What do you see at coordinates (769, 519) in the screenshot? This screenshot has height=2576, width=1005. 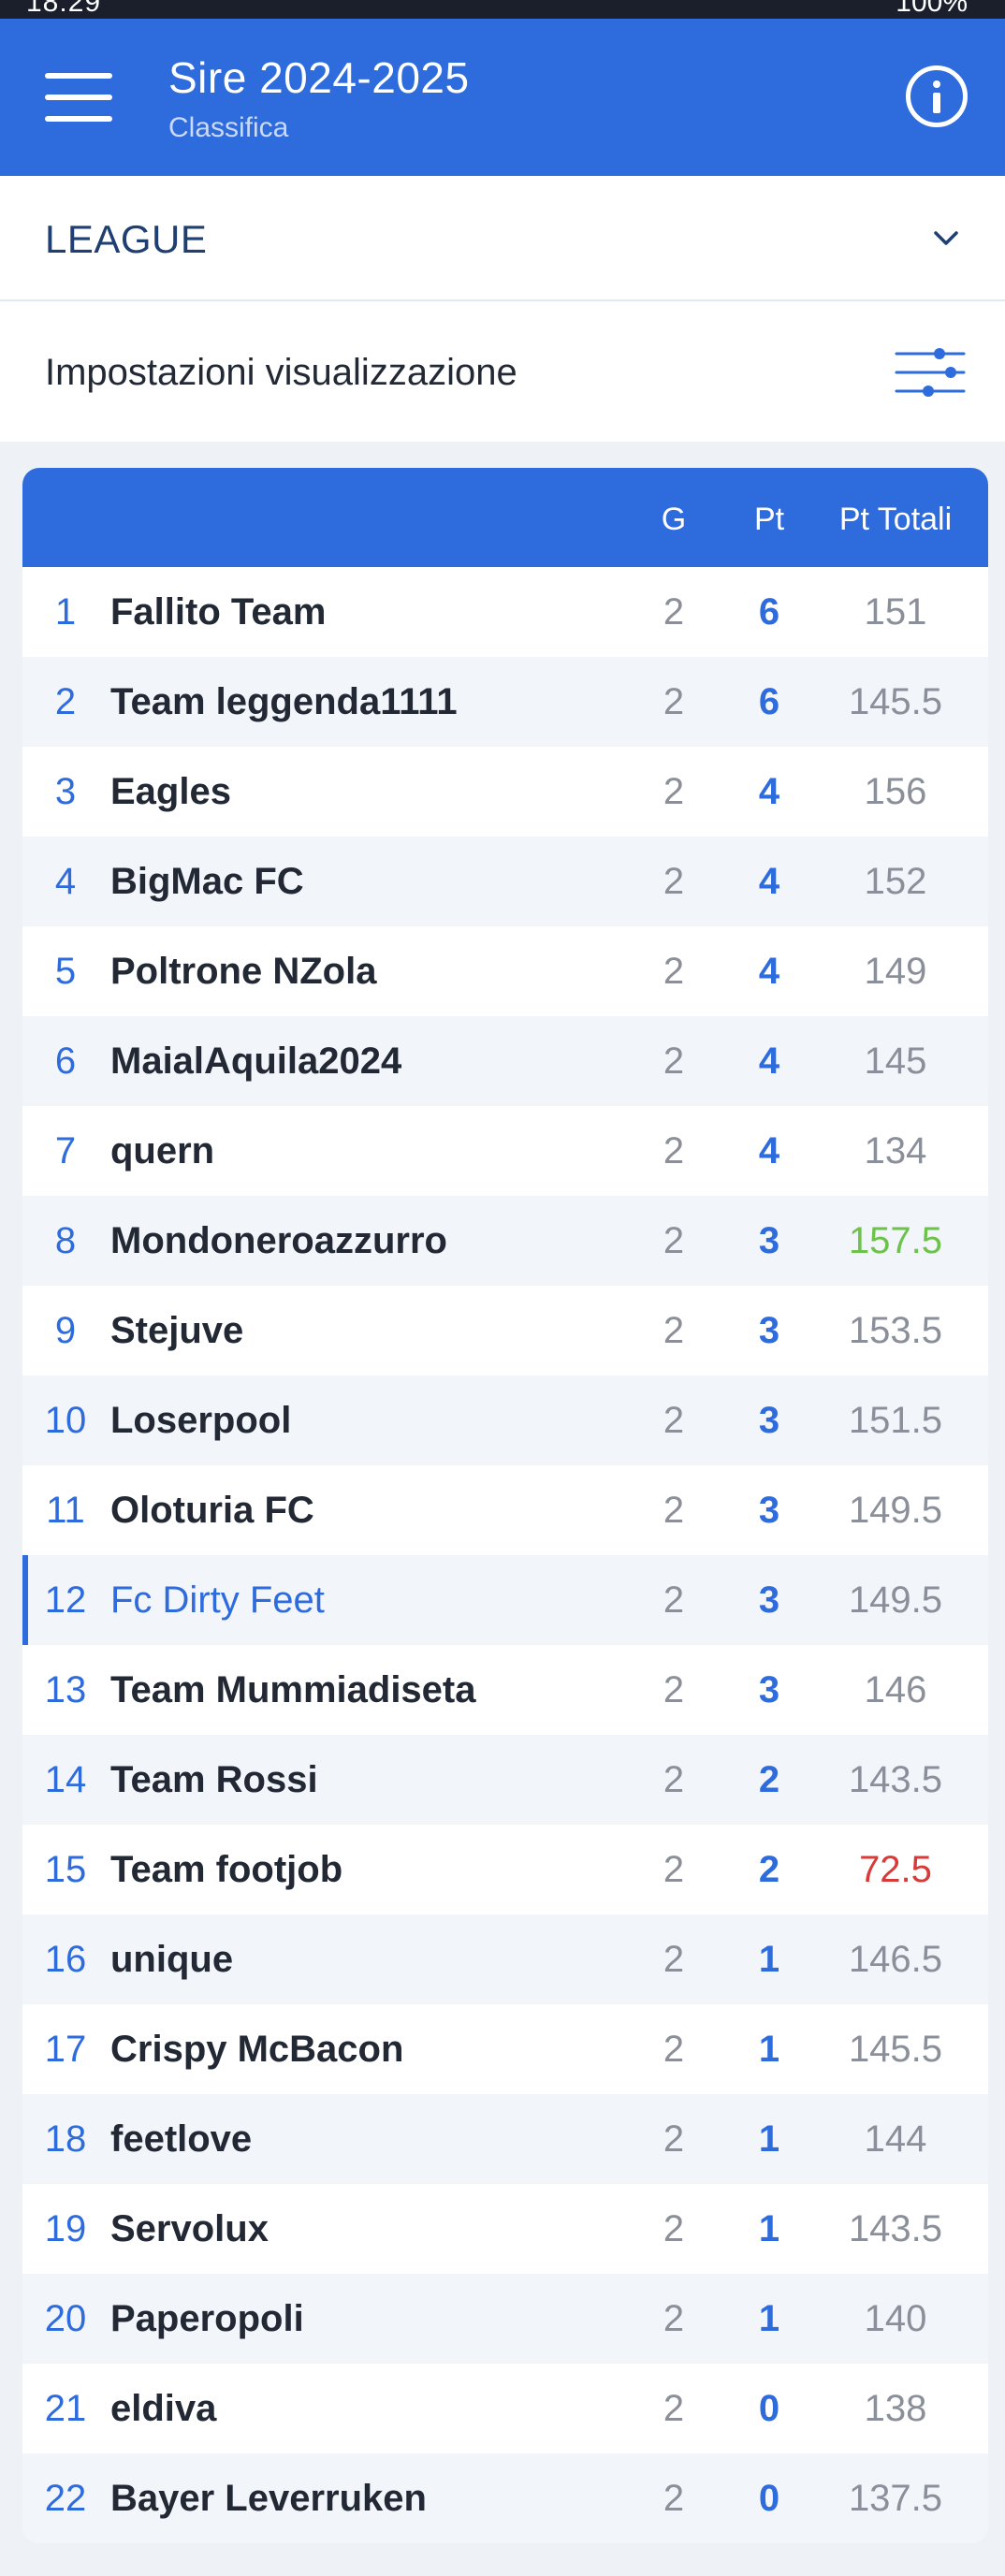 I see `header-points: Pt` at bounding box center [769, 519].